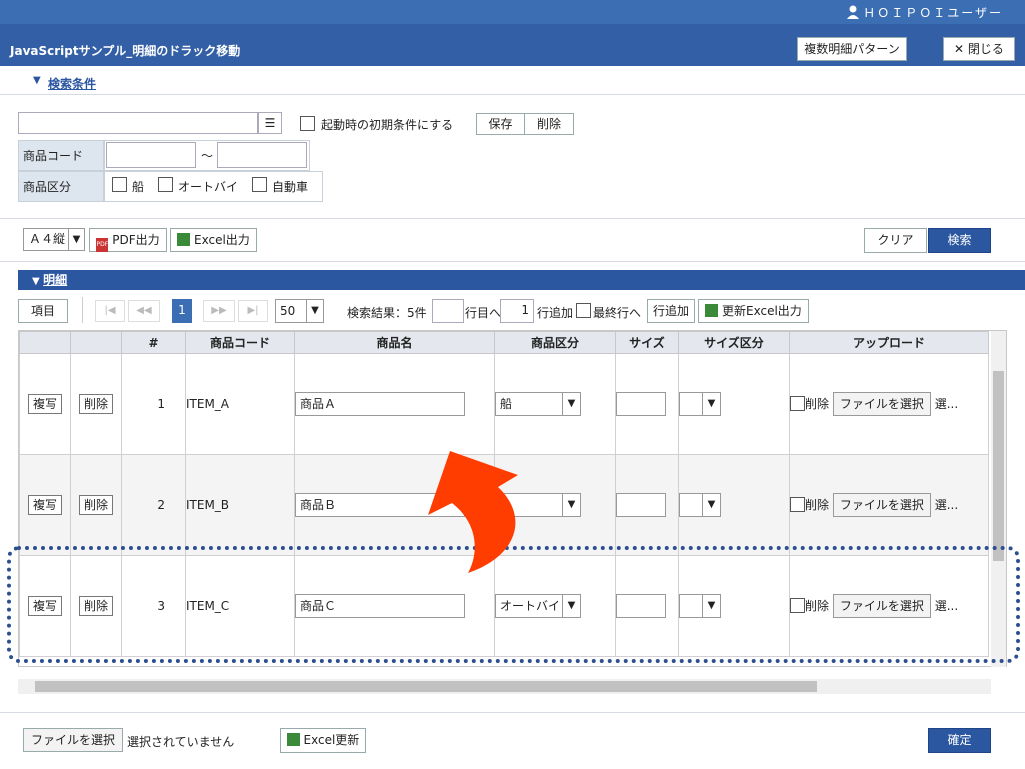 Image resolution: width=1025 pixels, height=769 pixels. I want to click on detail-section-bar: ▼ 明細, so click(521, 280).